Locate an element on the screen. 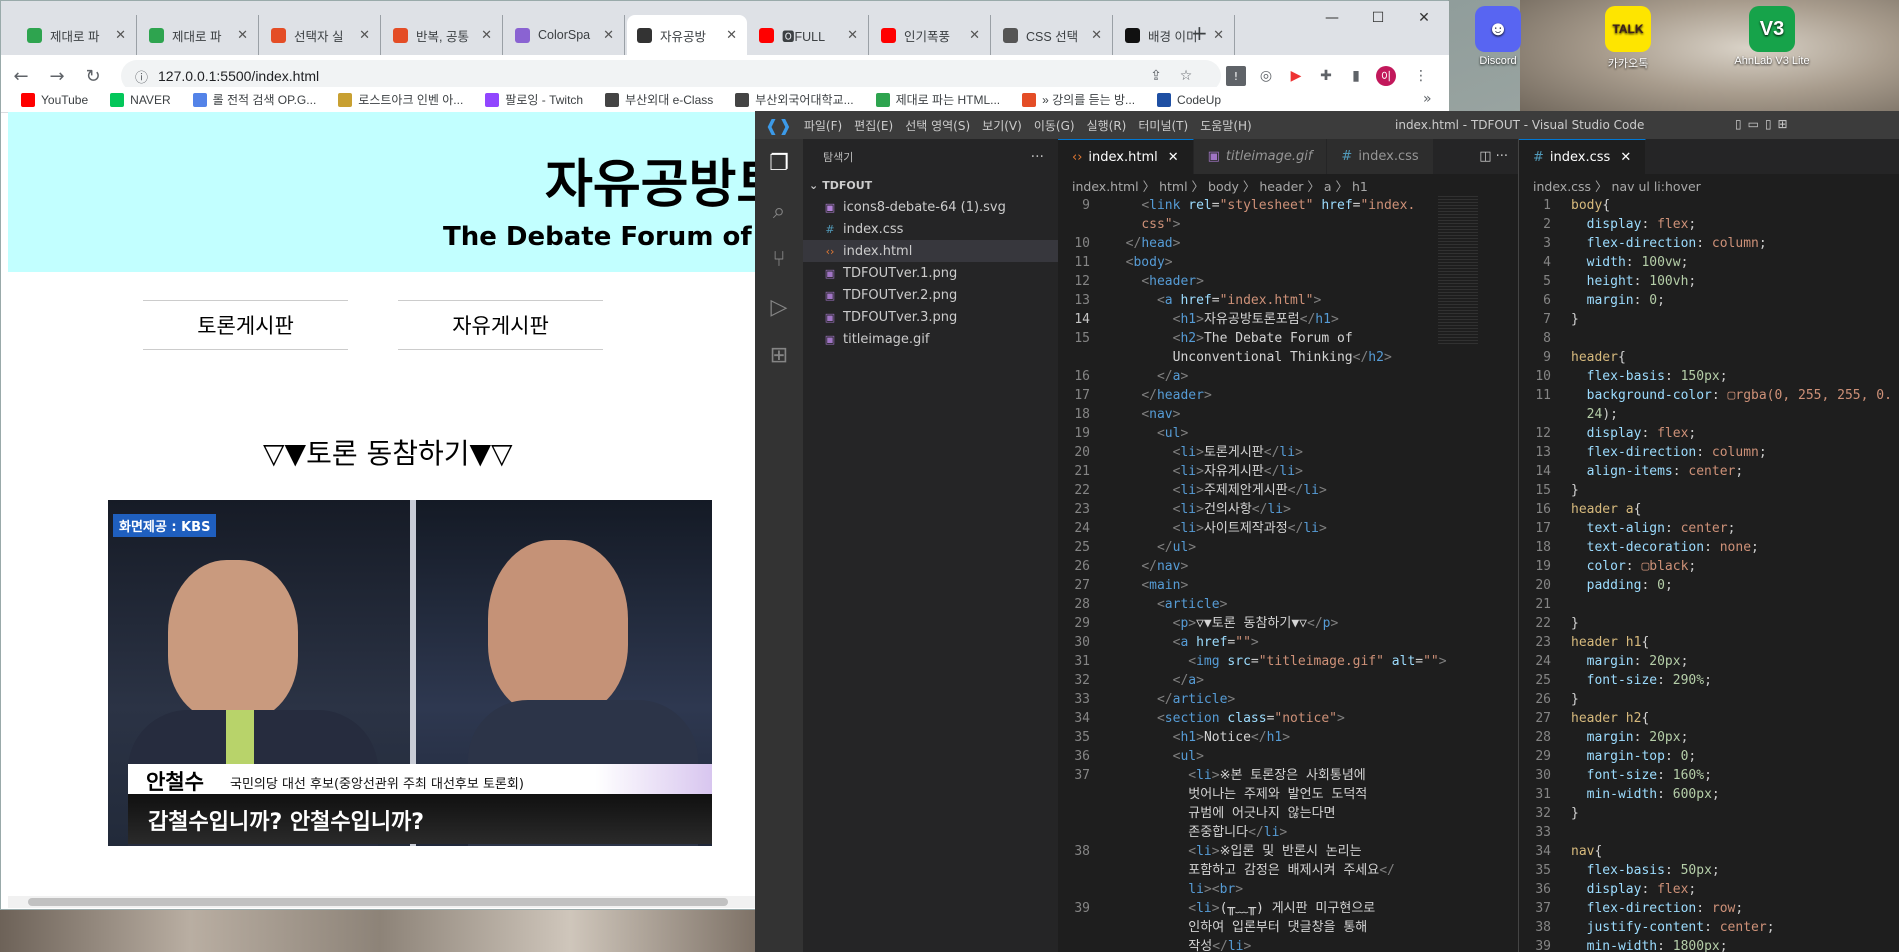 This screenshot has height=952, width=1899. bookmark-item: YouTube is located at coordinates (54, 99).